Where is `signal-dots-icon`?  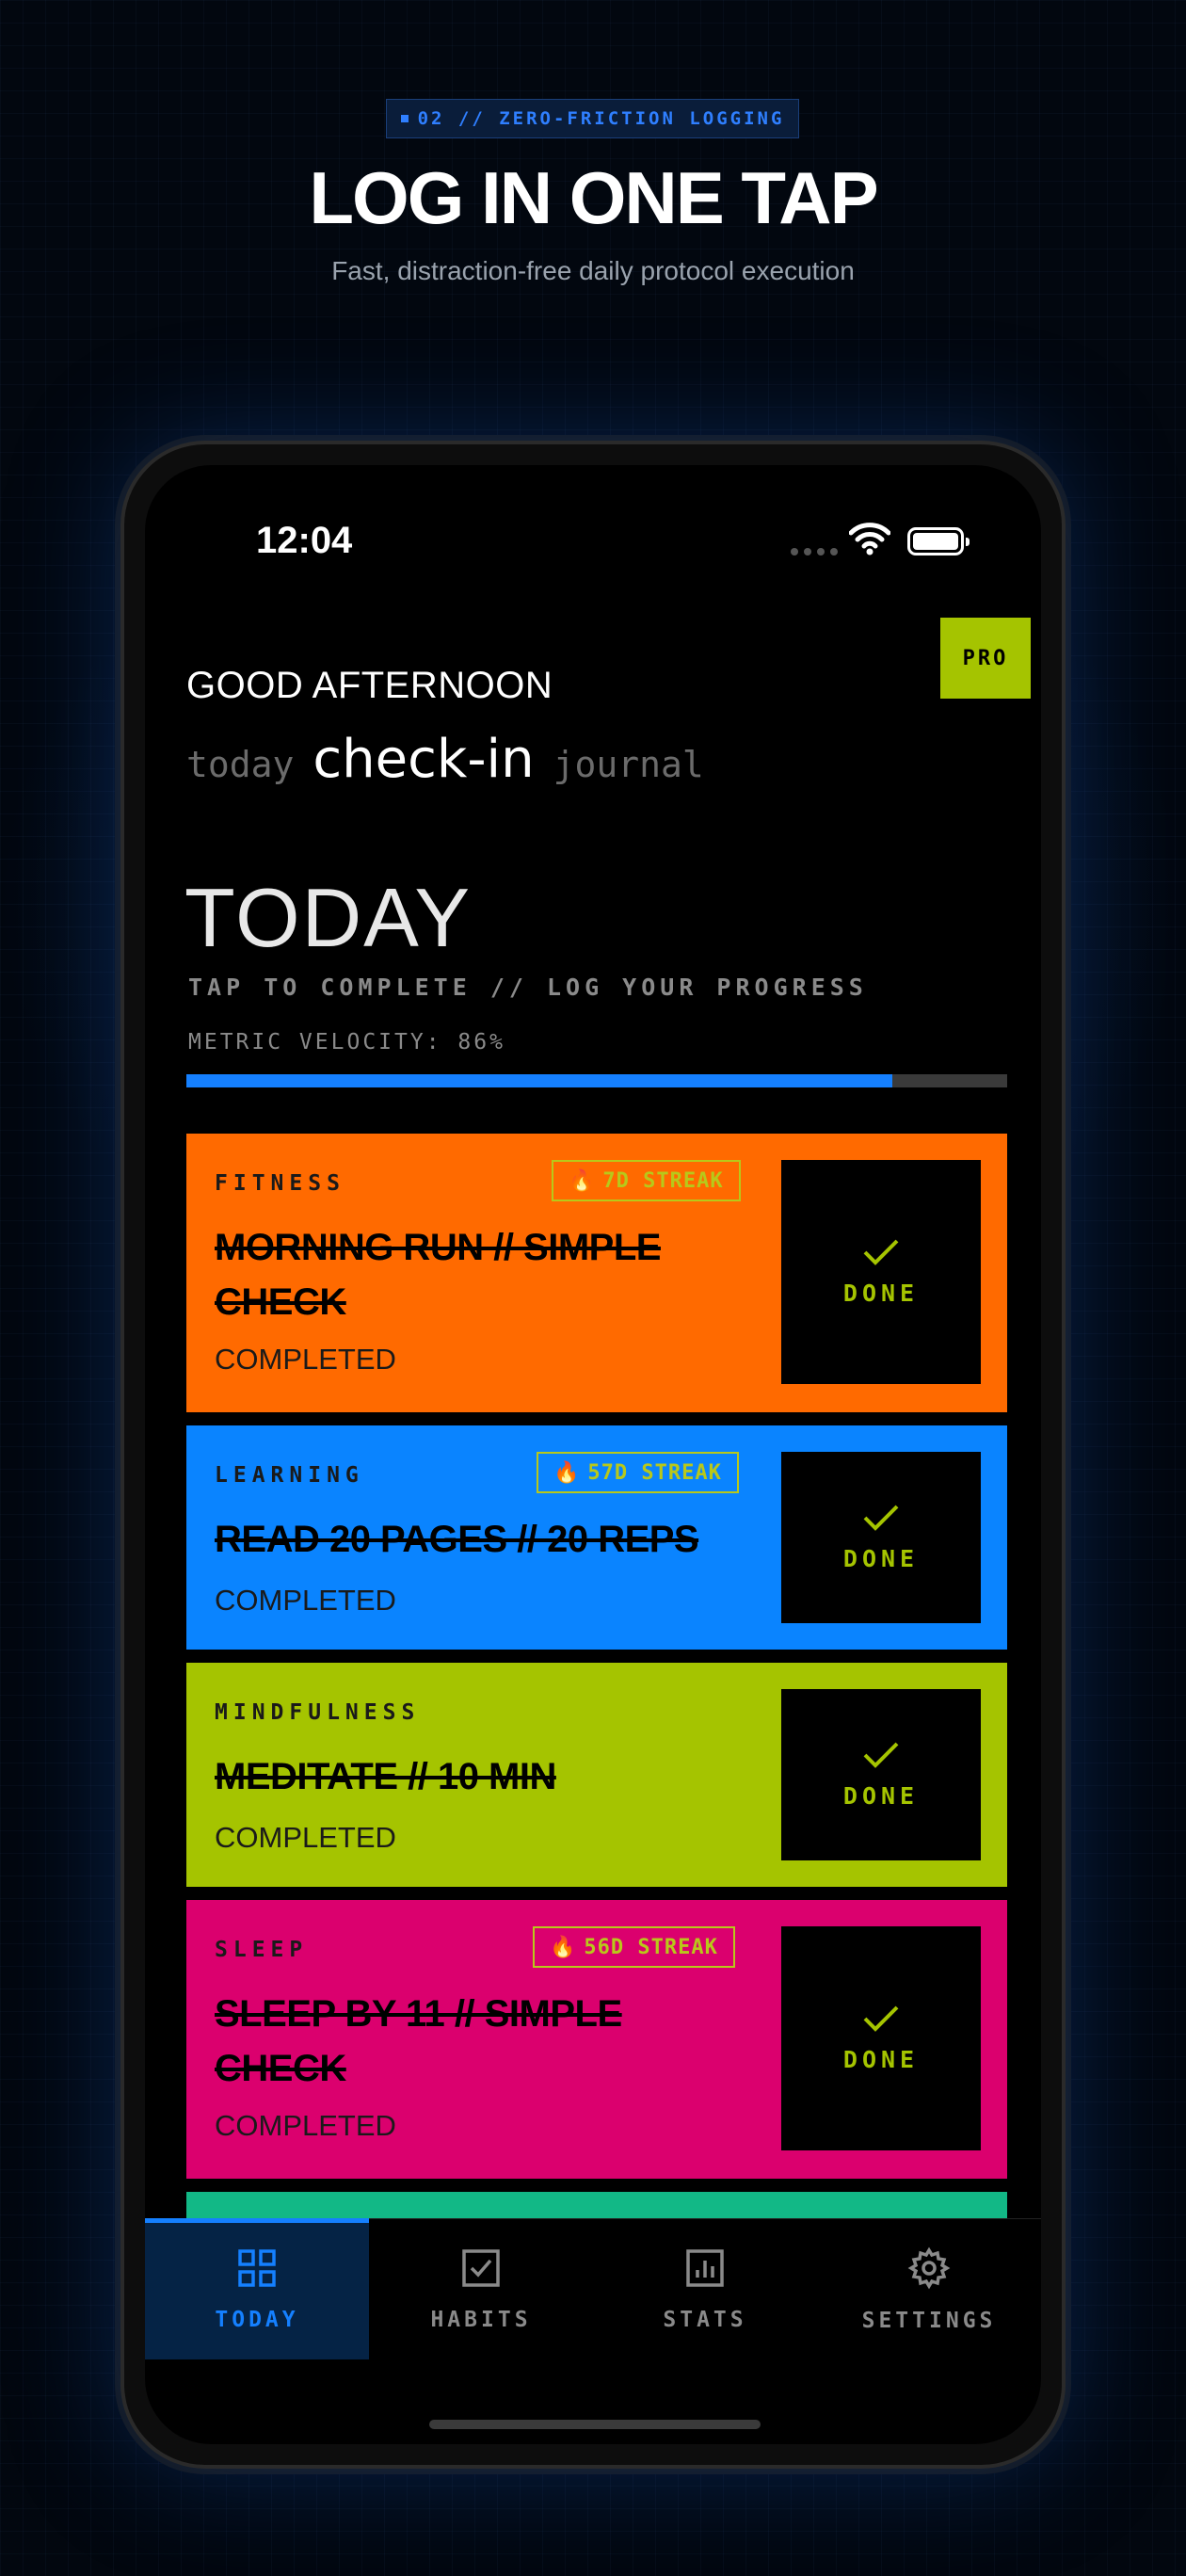
signal-dots-icon is located at coordinates (814, 551).